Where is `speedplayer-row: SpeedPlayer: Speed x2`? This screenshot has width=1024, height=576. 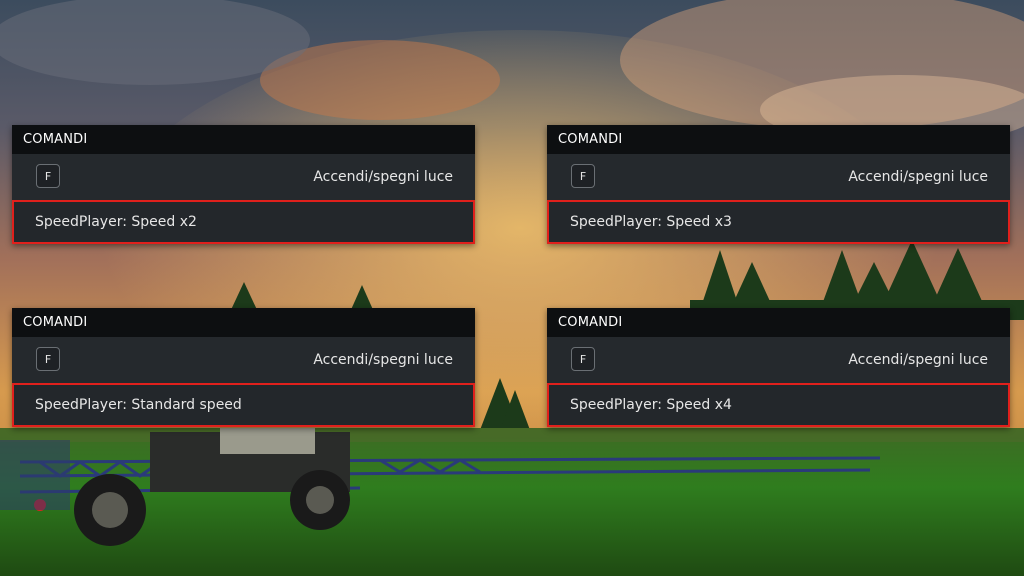 speedplayer-row: SpeedPlayer: Speed x2 is located at coordinates (243, 222).